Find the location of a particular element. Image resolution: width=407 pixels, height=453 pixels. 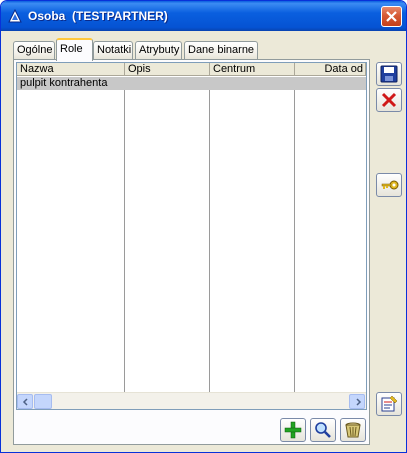

save-icon is located at coordinates (389, 74).